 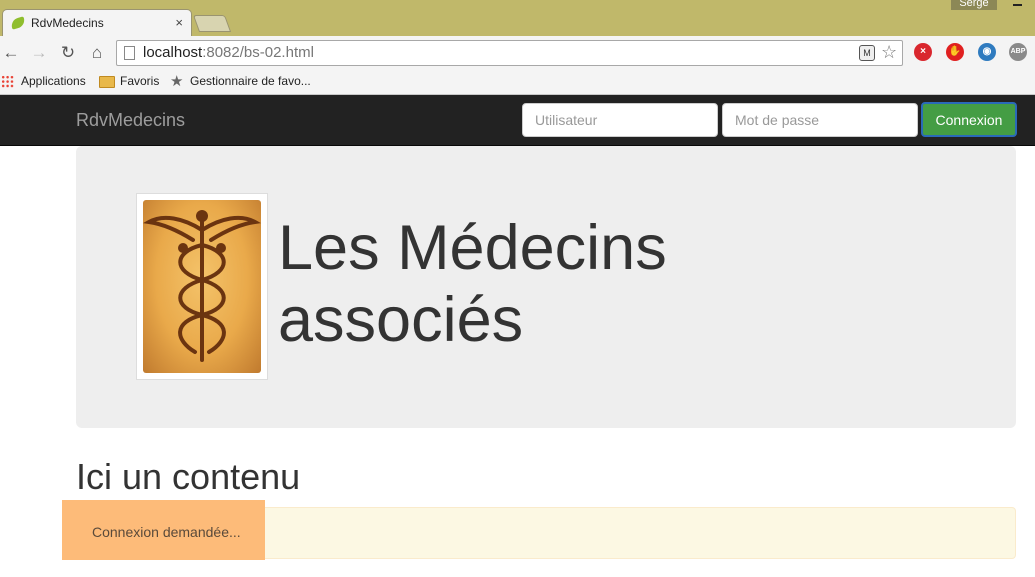 What do you see at coordinates (228, 52) in the screenshot?
I see `url-text: localhost:8082/bs-02.html` at bounding box center [228, 52].